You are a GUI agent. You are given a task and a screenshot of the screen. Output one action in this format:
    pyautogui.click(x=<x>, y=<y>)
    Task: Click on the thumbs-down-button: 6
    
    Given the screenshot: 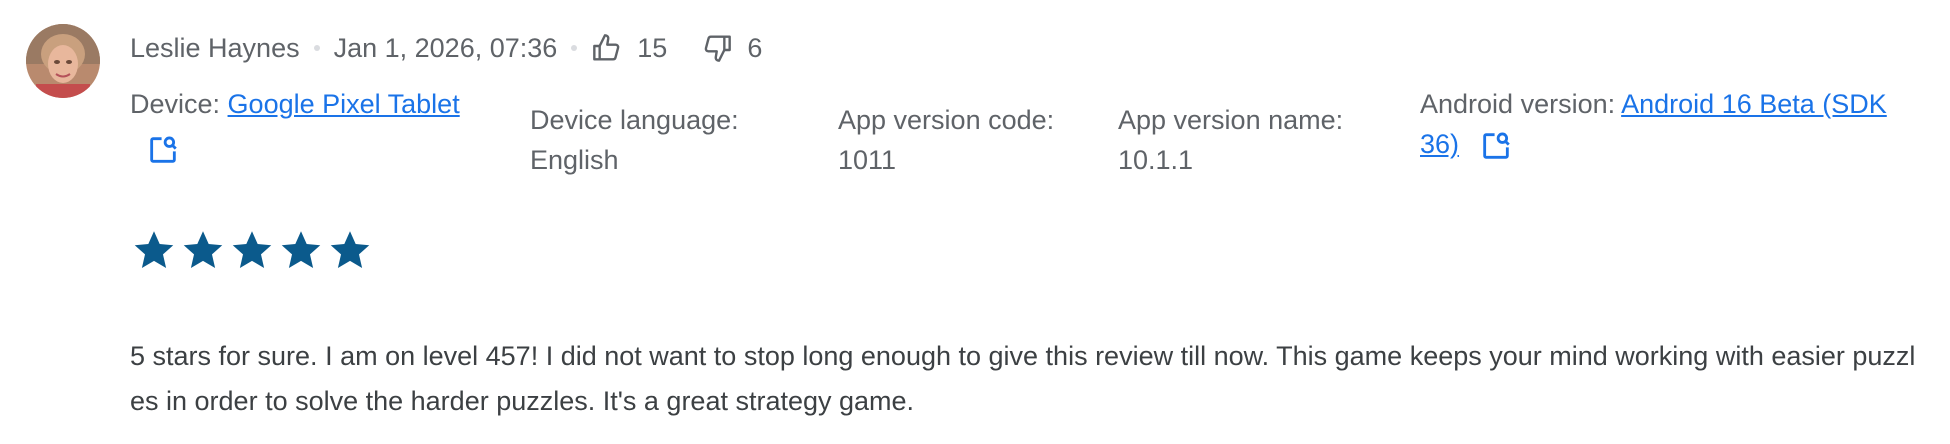 What is the action you would take?
    pyautogui.click(x=731, y=48)
    